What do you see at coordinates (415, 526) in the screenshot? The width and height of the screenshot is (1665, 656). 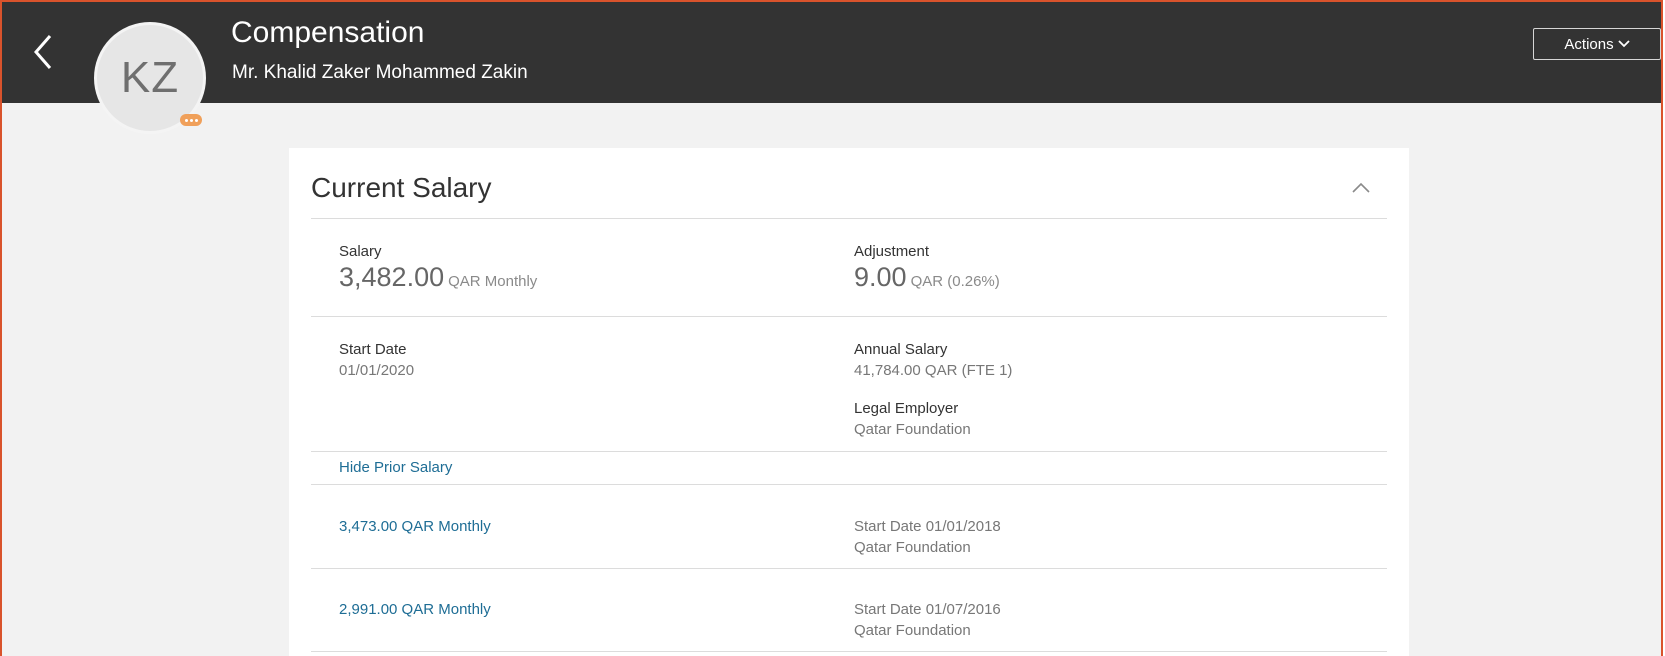 I see `prior-salary-amount-link: 3,473.00 QAR Monthly` at bounding box center [415, 526].